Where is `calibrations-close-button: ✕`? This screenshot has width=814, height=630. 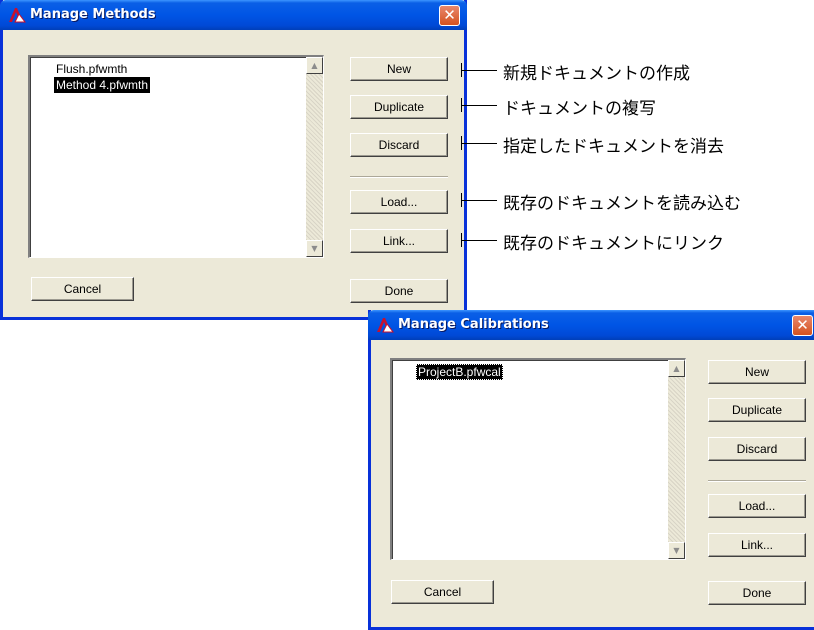
calibrations-close-button: ✕ is located at coordinates (802, 325).